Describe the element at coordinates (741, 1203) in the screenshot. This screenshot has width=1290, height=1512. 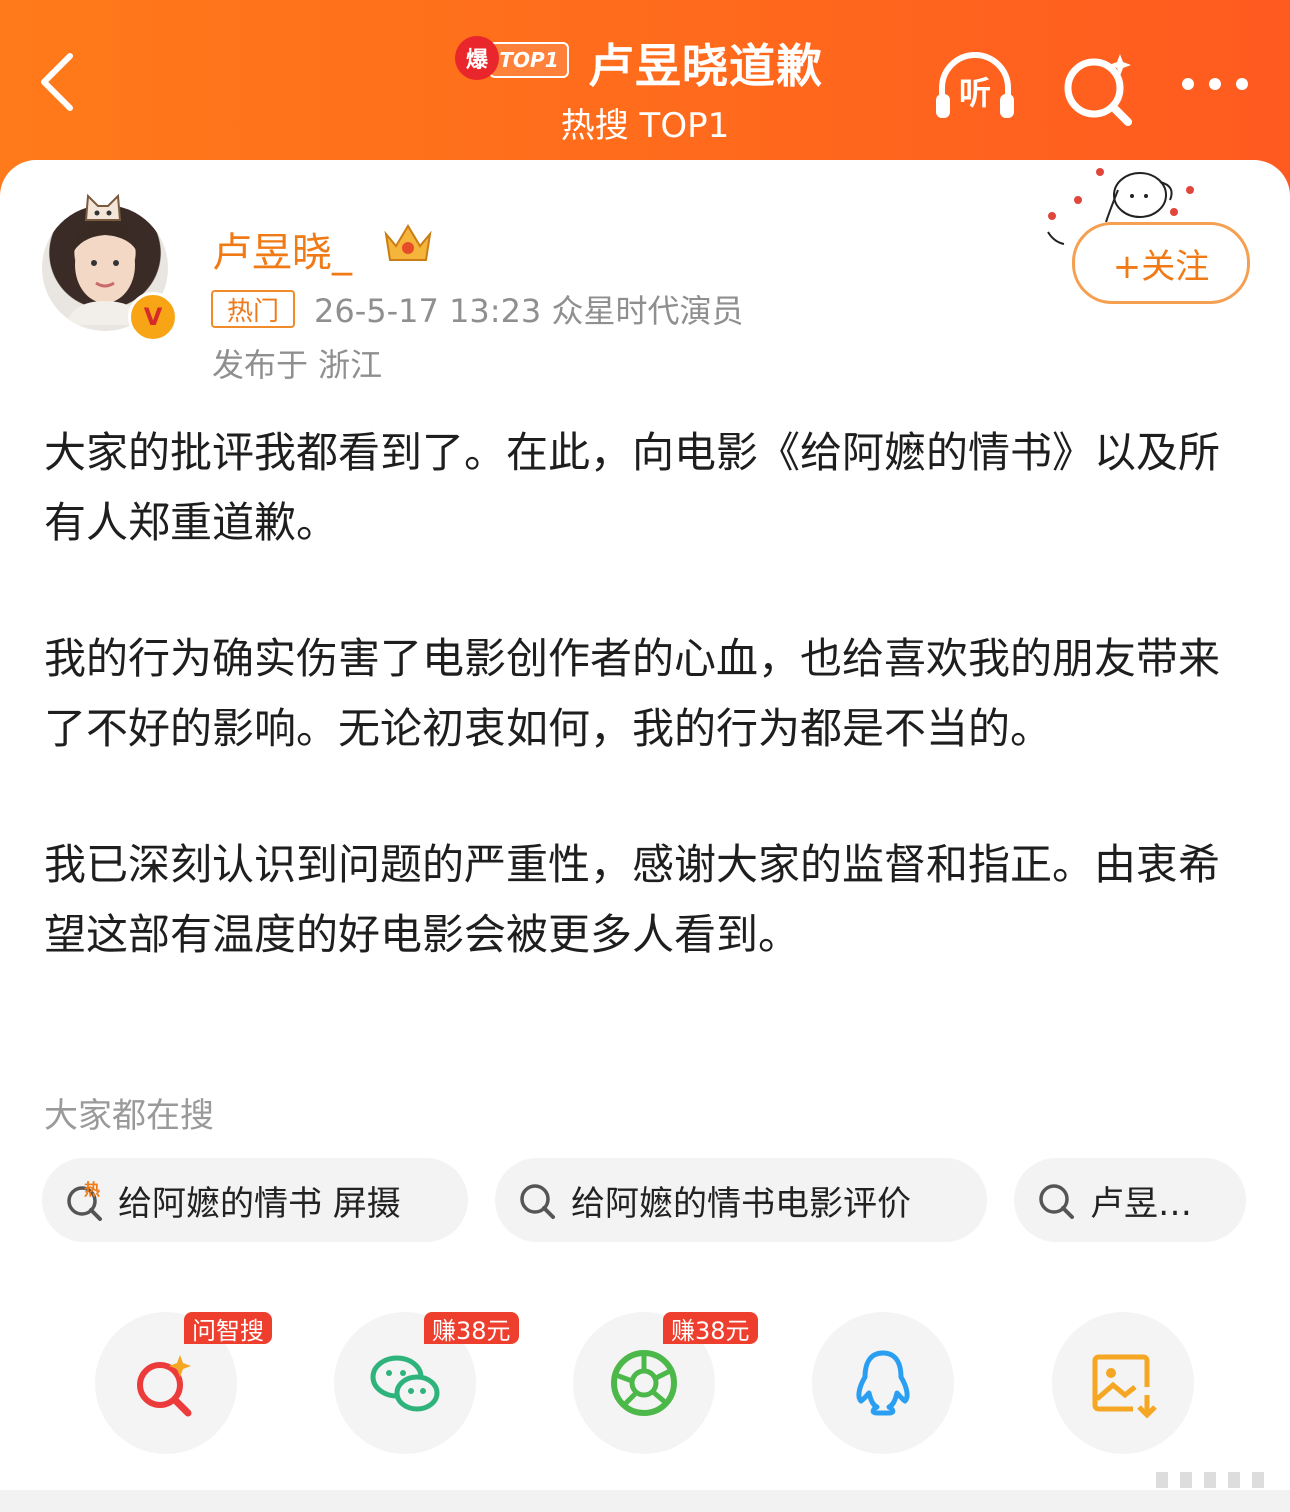
I see `chip-label: 给阿嬷的情书电影评价` at that location.